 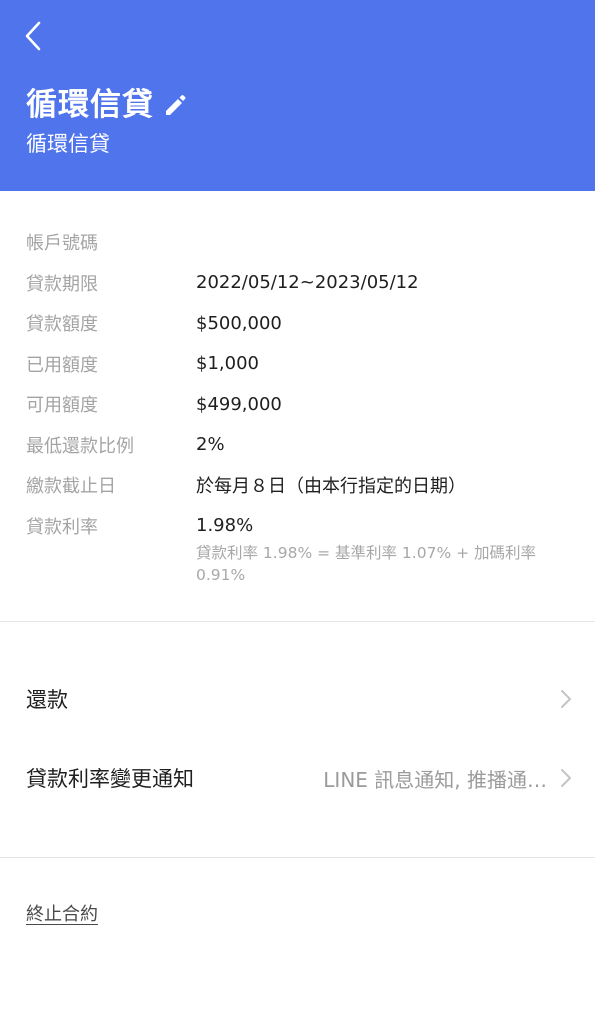 I want to click on detail-value: $500,000, so click(x=239, y=323).